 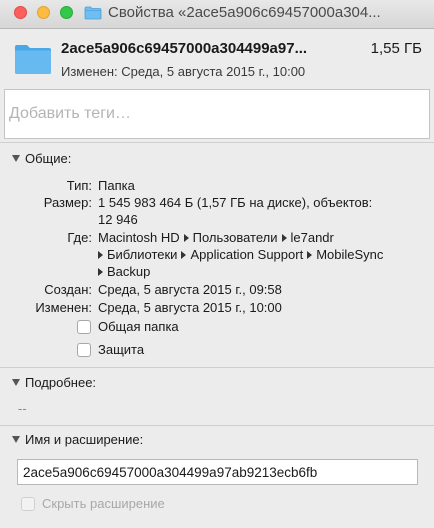 What do you see at coordinates (84, 326) in the screenshot?
I see `shared-folder-checkbox` at bounding box center [84, 326].